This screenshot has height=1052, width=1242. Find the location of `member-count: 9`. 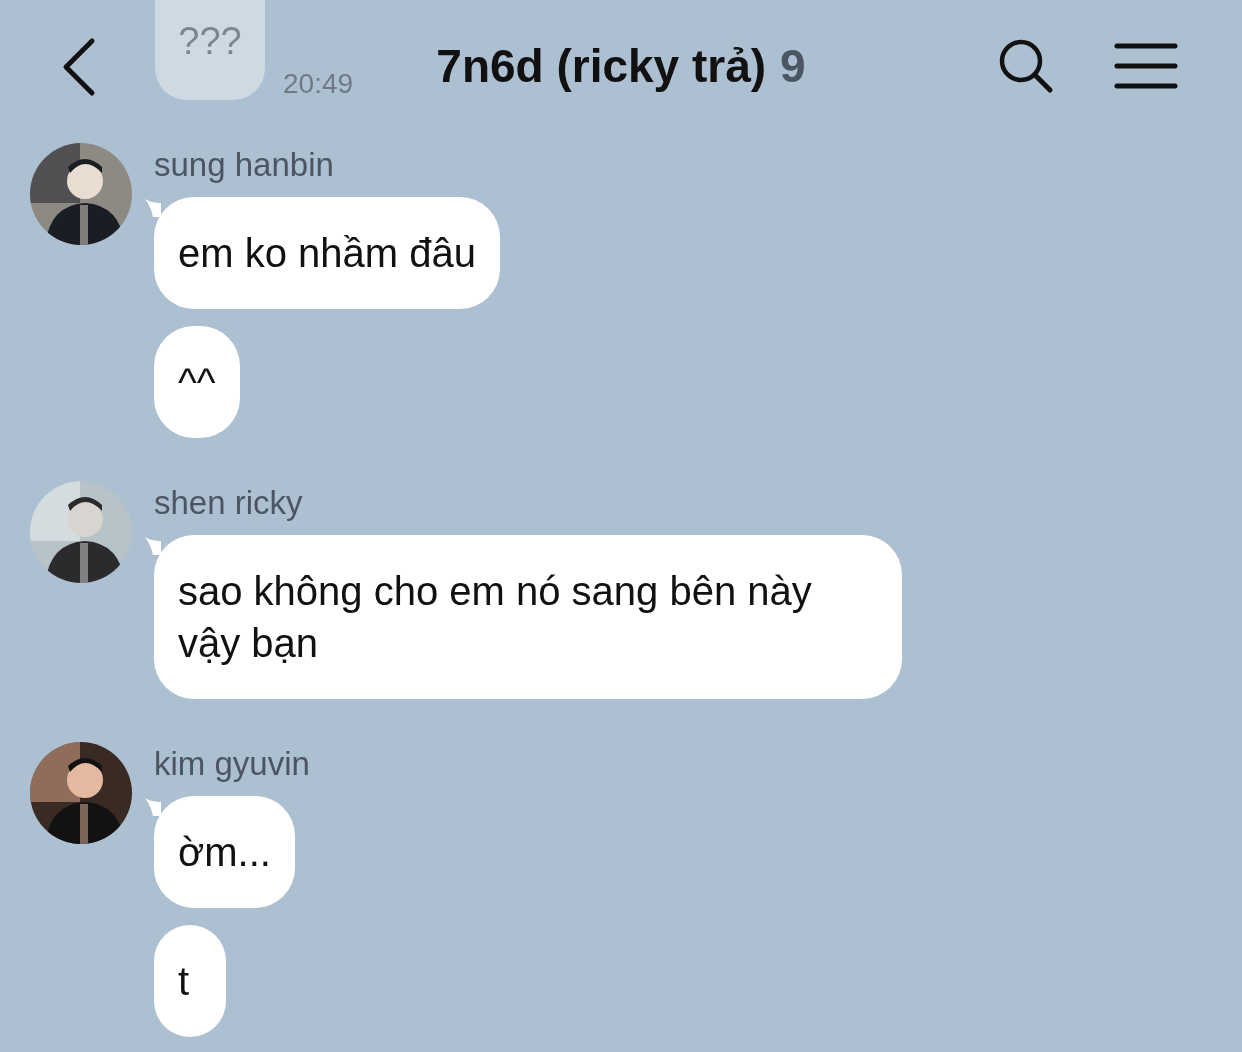

member-count: 9 is located at coordinates (793, 66).